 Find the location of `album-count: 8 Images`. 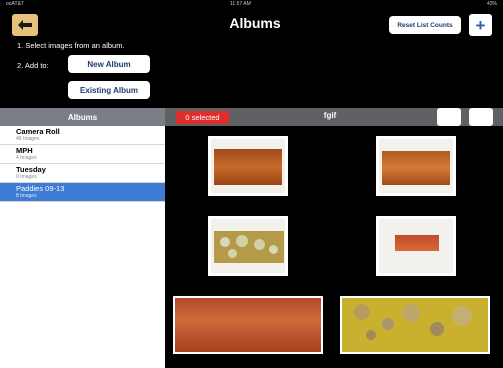

album-count: 8 Images is located at coordinates (26, 196).